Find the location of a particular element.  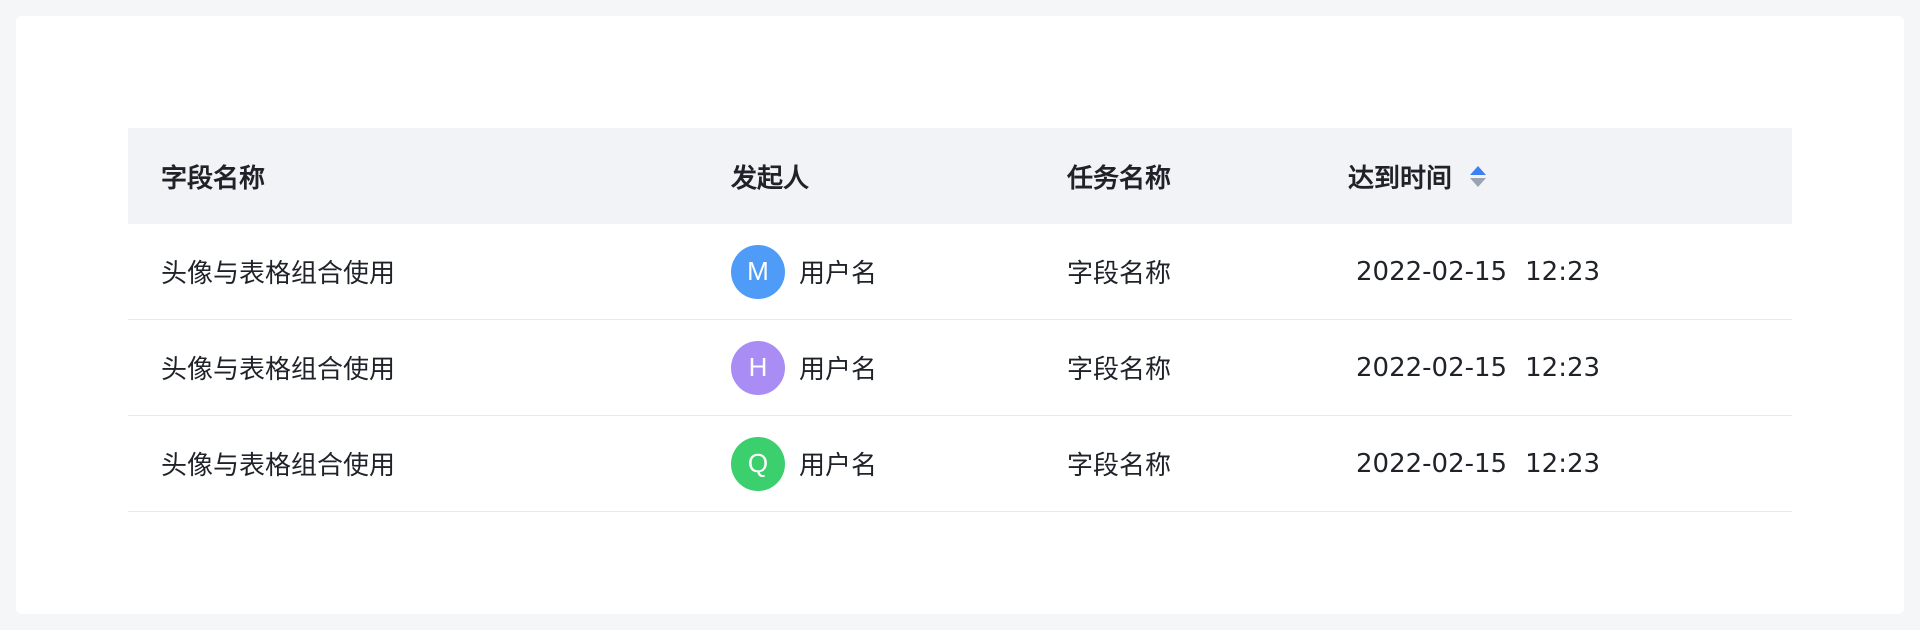

initiator-cell: H 用户名 is located at coordinates (899, 367).